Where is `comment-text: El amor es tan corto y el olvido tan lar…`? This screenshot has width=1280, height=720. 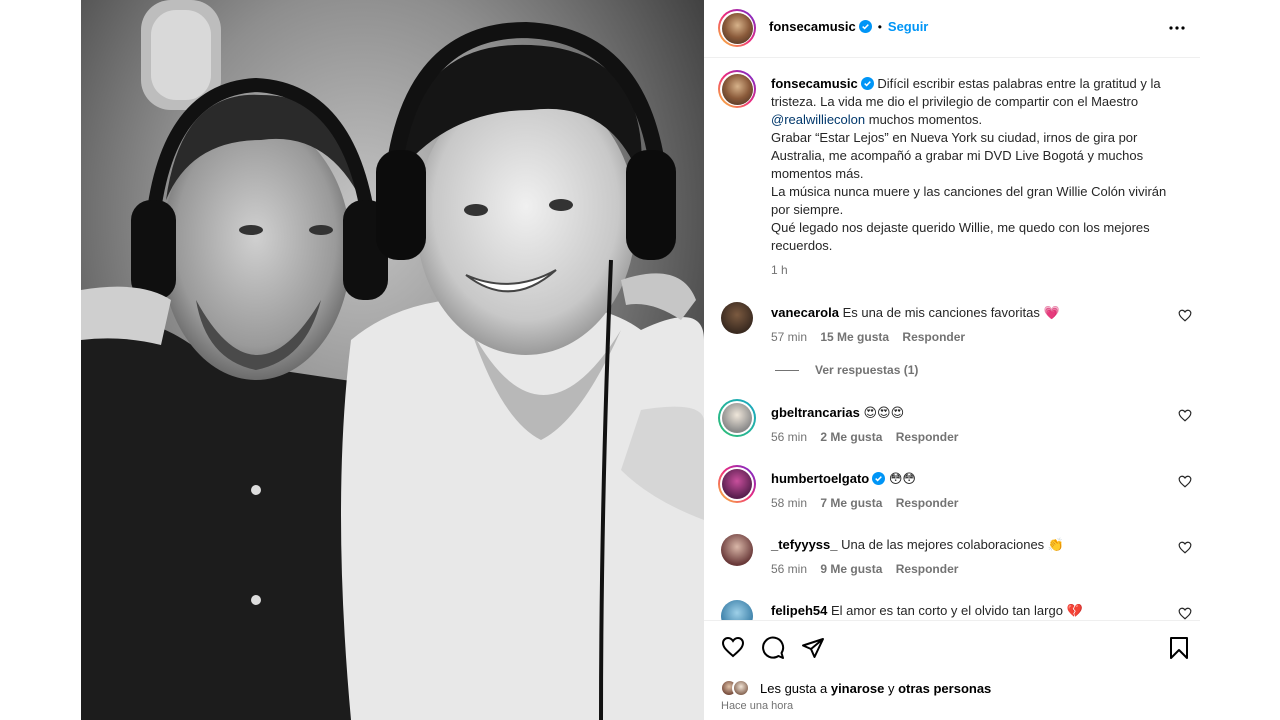
comment-text: El amor es tan corto y el olvido tan lar… is located at coordinates (956, 610).